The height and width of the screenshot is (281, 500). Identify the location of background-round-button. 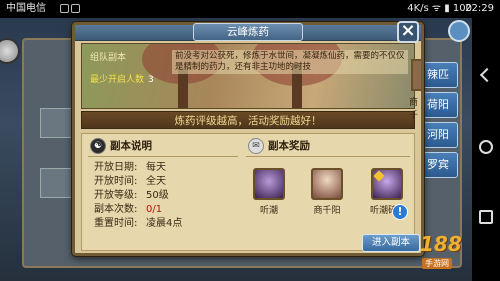
(459, 31).